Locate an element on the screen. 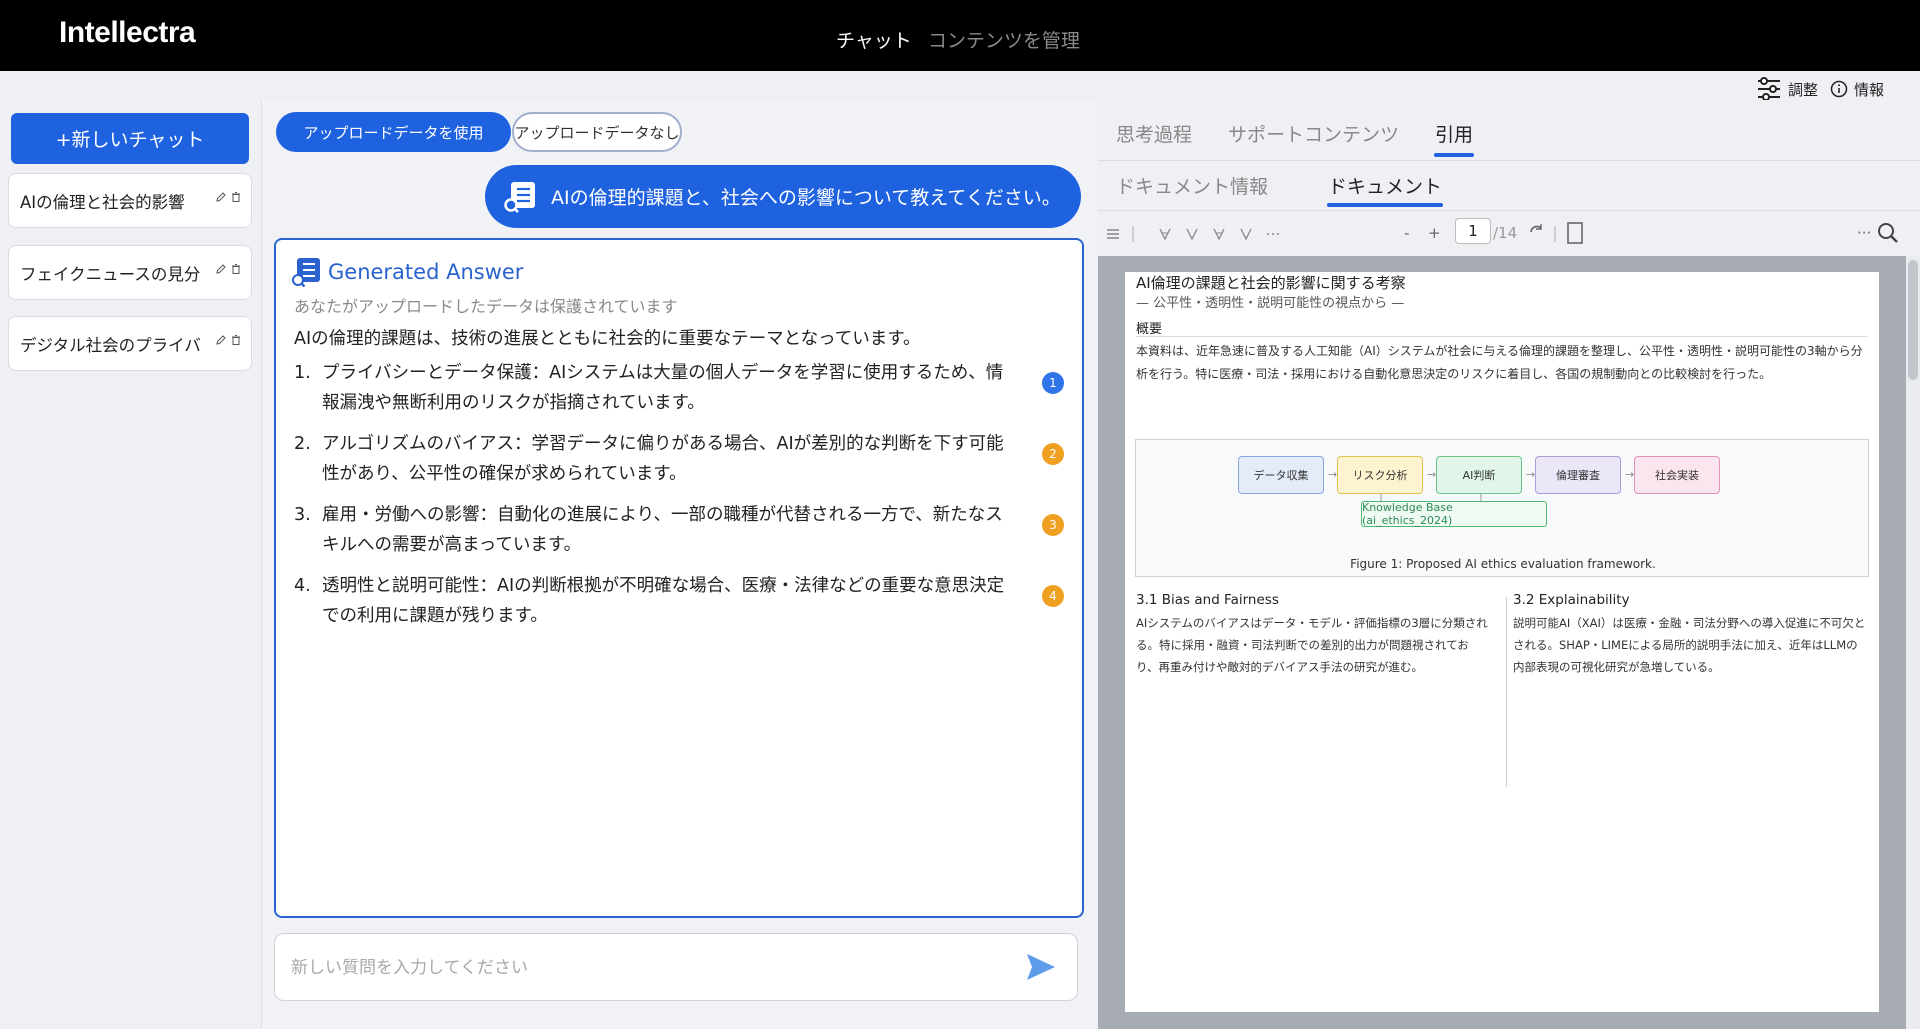 The image size is (1920, 1029). search-icon is located at coordinates (1888, 233).